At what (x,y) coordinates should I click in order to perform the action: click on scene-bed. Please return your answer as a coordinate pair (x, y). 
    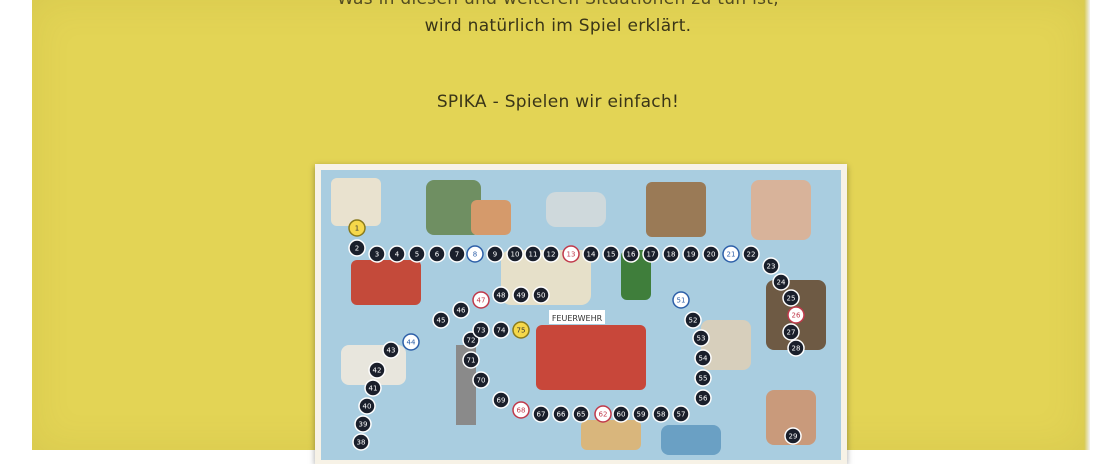
    Looking at the image, I should click on (356, 202).